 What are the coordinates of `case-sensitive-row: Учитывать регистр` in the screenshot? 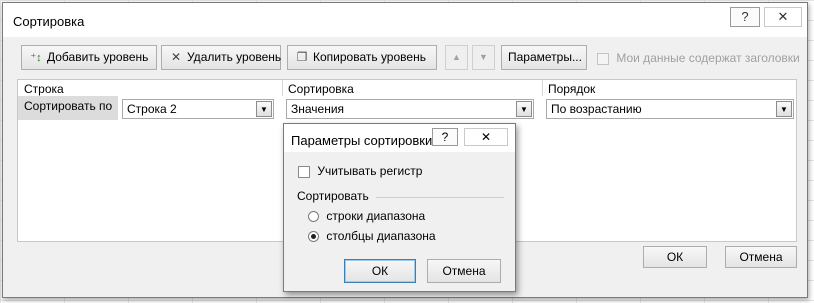 It's located at (360, 171).